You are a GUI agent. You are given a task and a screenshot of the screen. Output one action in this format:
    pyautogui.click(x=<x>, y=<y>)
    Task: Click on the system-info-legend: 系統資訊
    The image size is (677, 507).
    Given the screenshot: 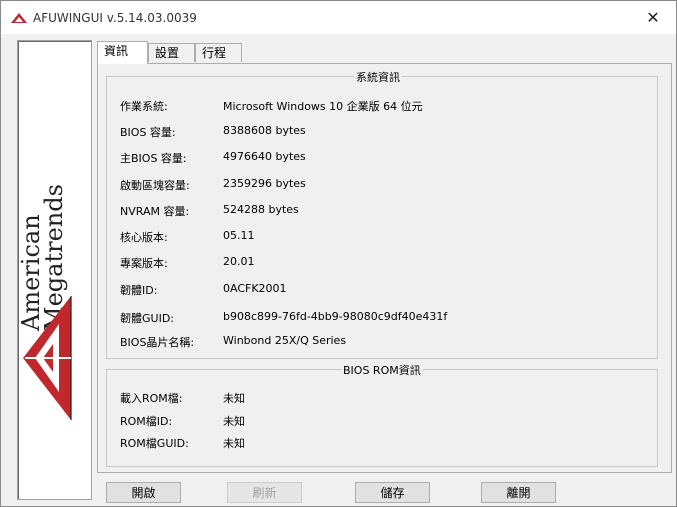 What is the action you would take?
    pyautogui.click(x=378, y=77)
    